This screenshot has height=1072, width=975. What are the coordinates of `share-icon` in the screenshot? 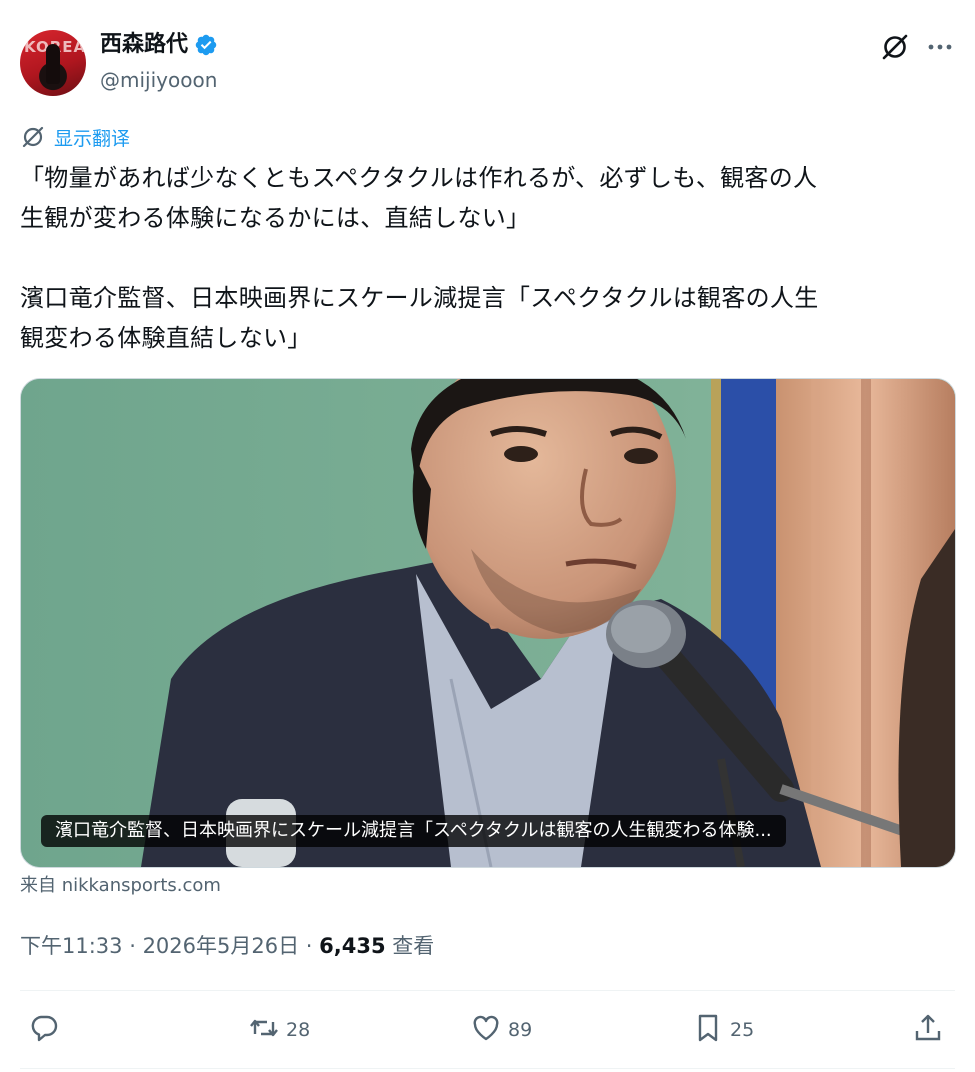 It's located at (928, 1030).